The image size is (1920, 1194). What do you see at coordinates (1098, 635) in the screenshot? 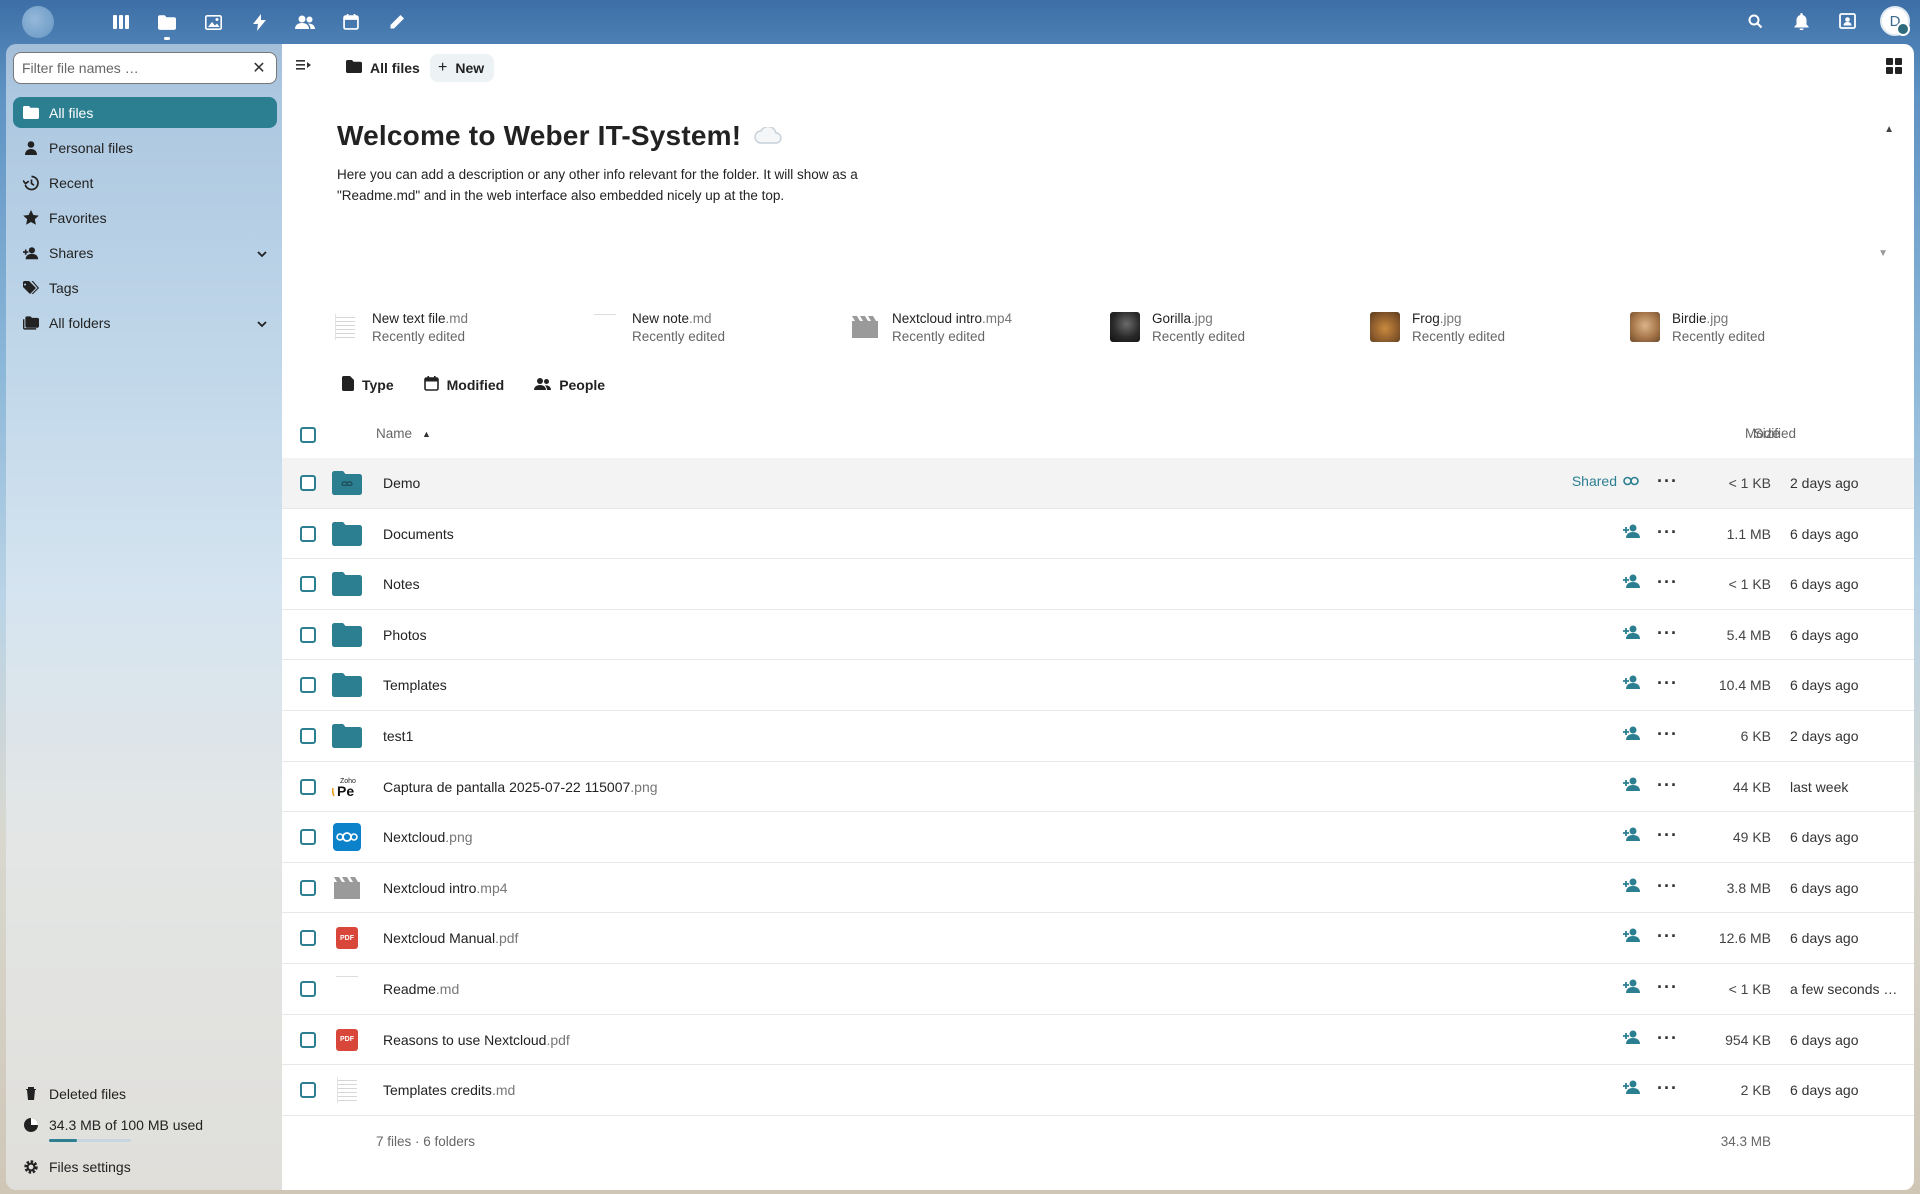
I see `table-row: Photos ··· 5.4 MB 6 days ago` at bounding box center [1098, 635].